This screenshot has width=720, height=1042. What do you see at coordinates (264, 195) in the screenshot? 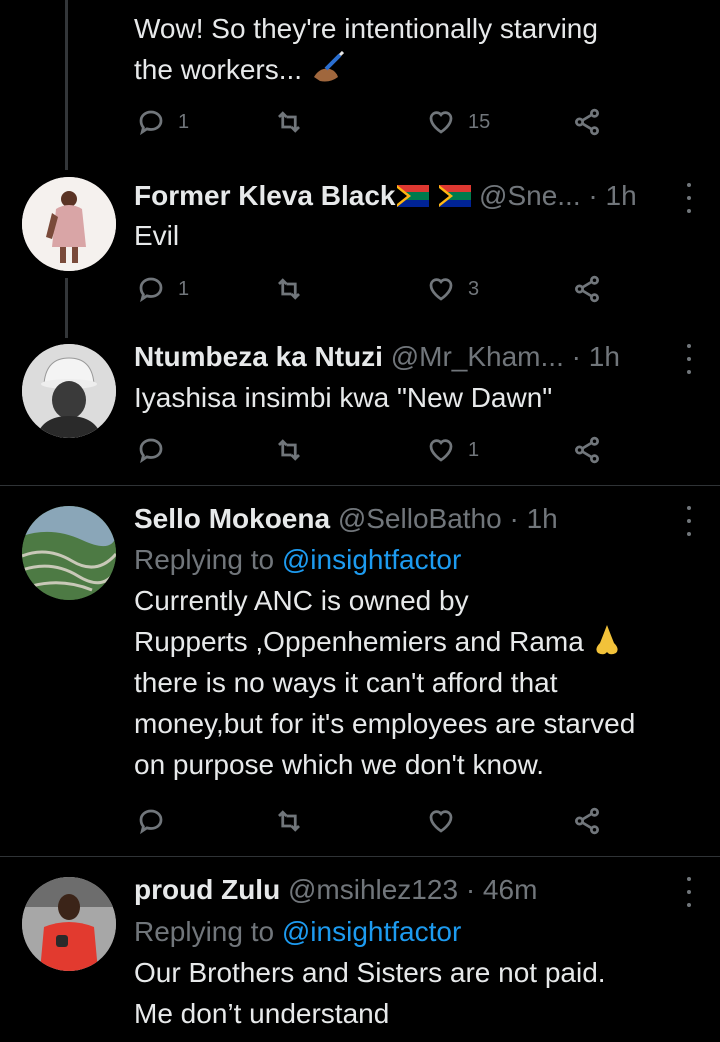
I see `display-name: Former Kleva Black` at bounding box center [264, 195].